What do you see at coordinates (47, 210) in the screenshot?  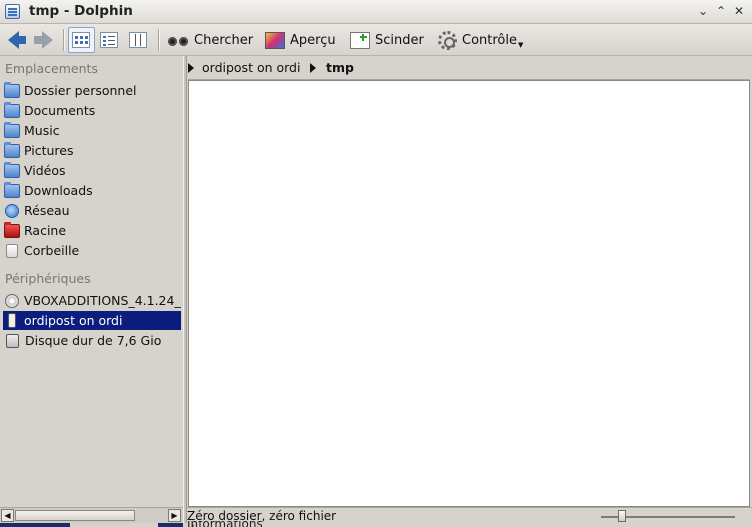 I see `sidebar-item-label: Réseau` at bounding box center [47, 210].